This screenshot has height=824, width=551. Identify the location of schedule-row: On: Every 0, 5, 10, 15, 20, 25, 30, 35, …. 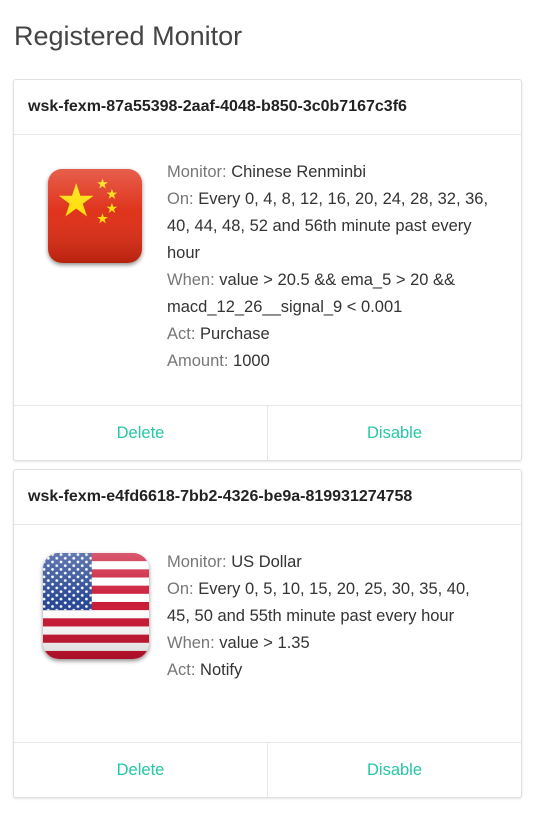
(332, 603).